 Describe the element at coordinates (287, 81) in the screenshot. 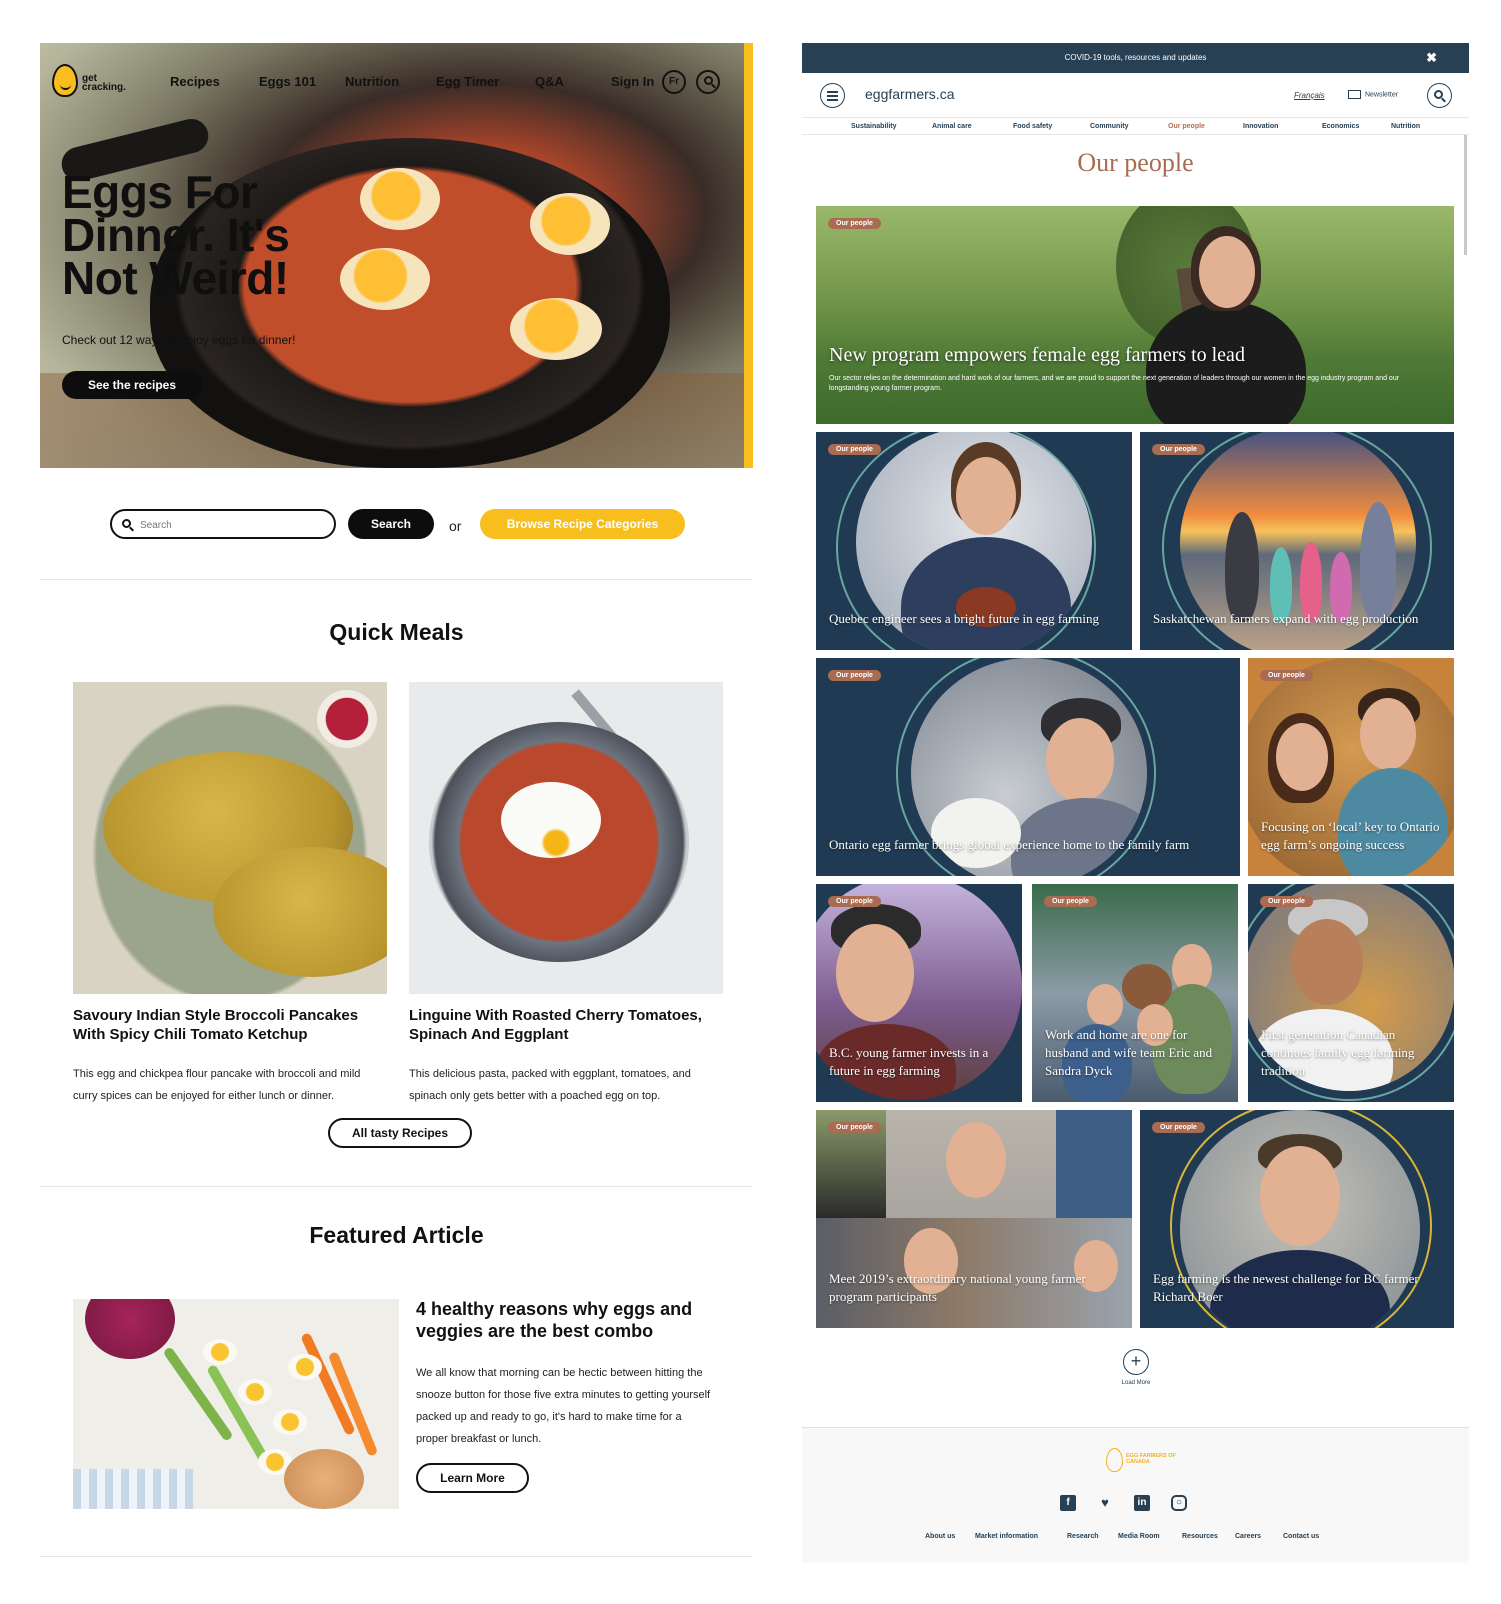

I see `nav-eggs-101: Eggs 101` at that location.